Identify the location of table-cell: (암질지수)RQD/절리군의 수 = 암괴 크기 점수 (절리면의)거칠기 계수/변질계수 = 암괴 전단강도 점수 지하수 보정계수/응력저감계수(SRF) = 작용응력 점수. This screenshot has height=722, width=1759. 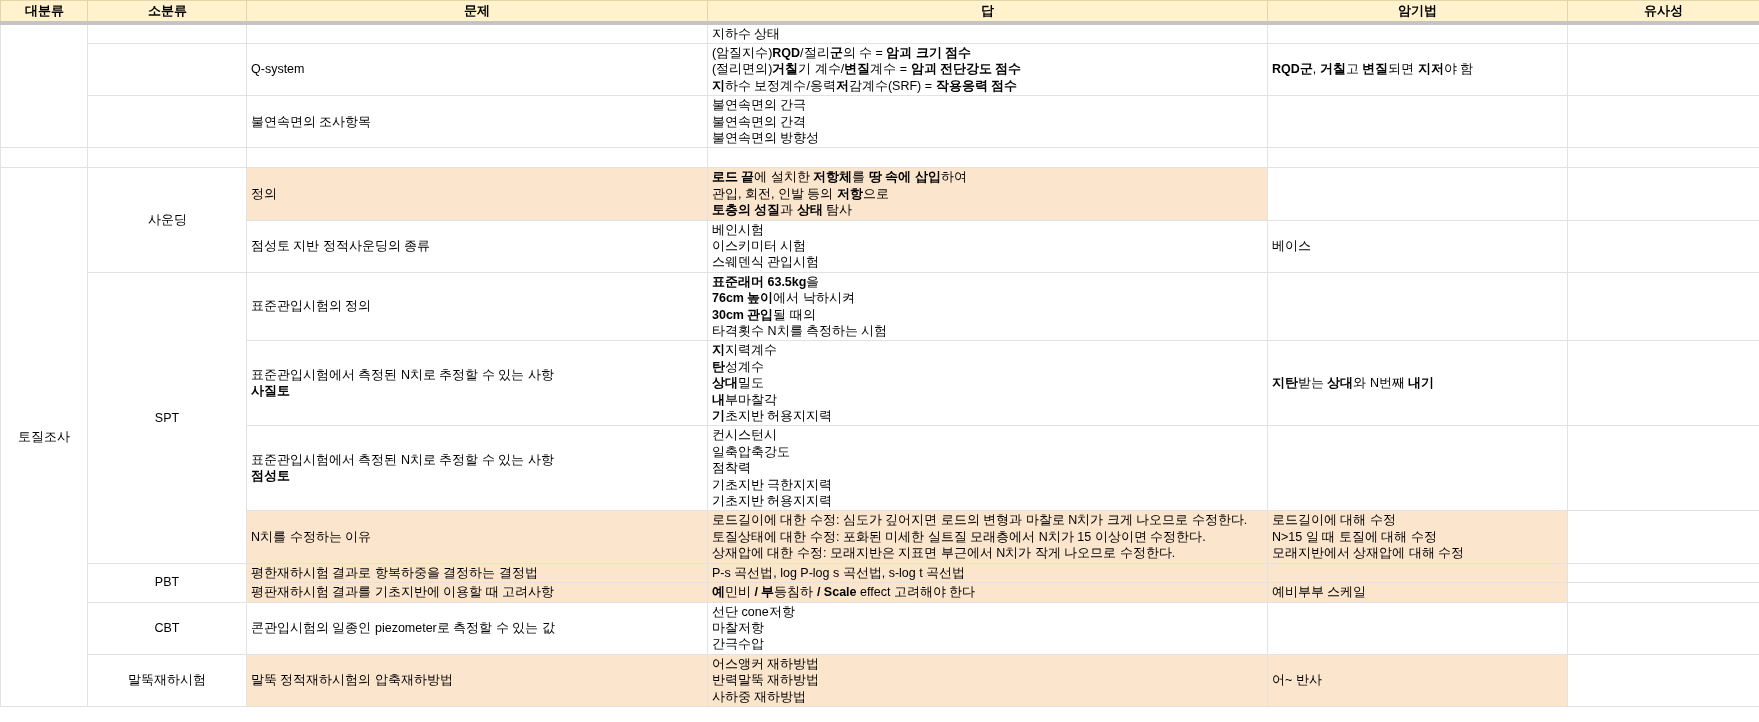
(987, 69).